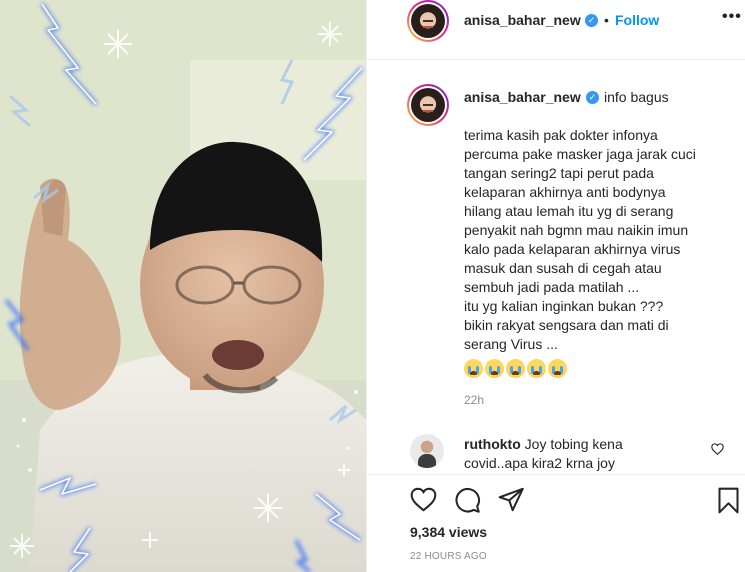 The image size is (745, 572). Describe the element at coordinates (732, 17) in the screenshot. I see `more-options-icon: •••` at that location.